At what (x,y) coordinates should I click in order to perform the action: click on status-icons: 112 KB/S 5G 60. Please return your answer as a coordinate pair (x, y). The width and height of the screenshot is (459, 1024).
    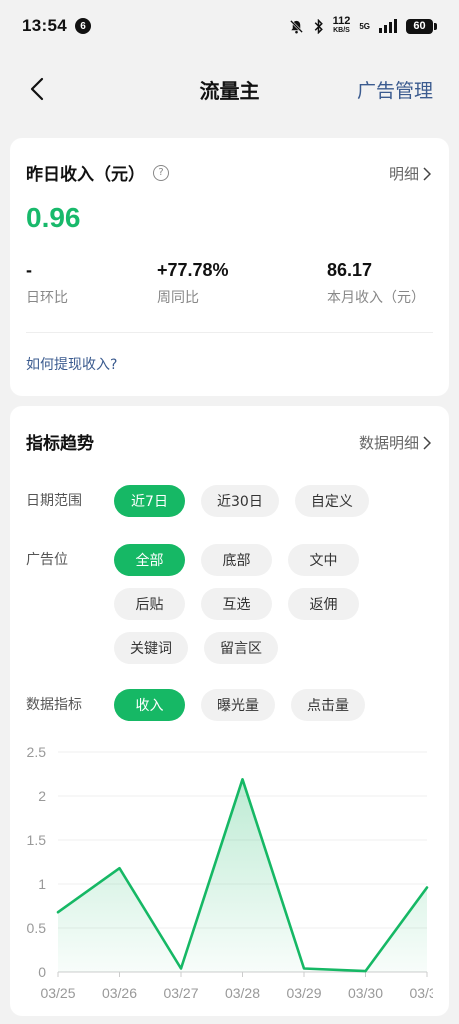
    Looking at the image, I should click on (363, 25).